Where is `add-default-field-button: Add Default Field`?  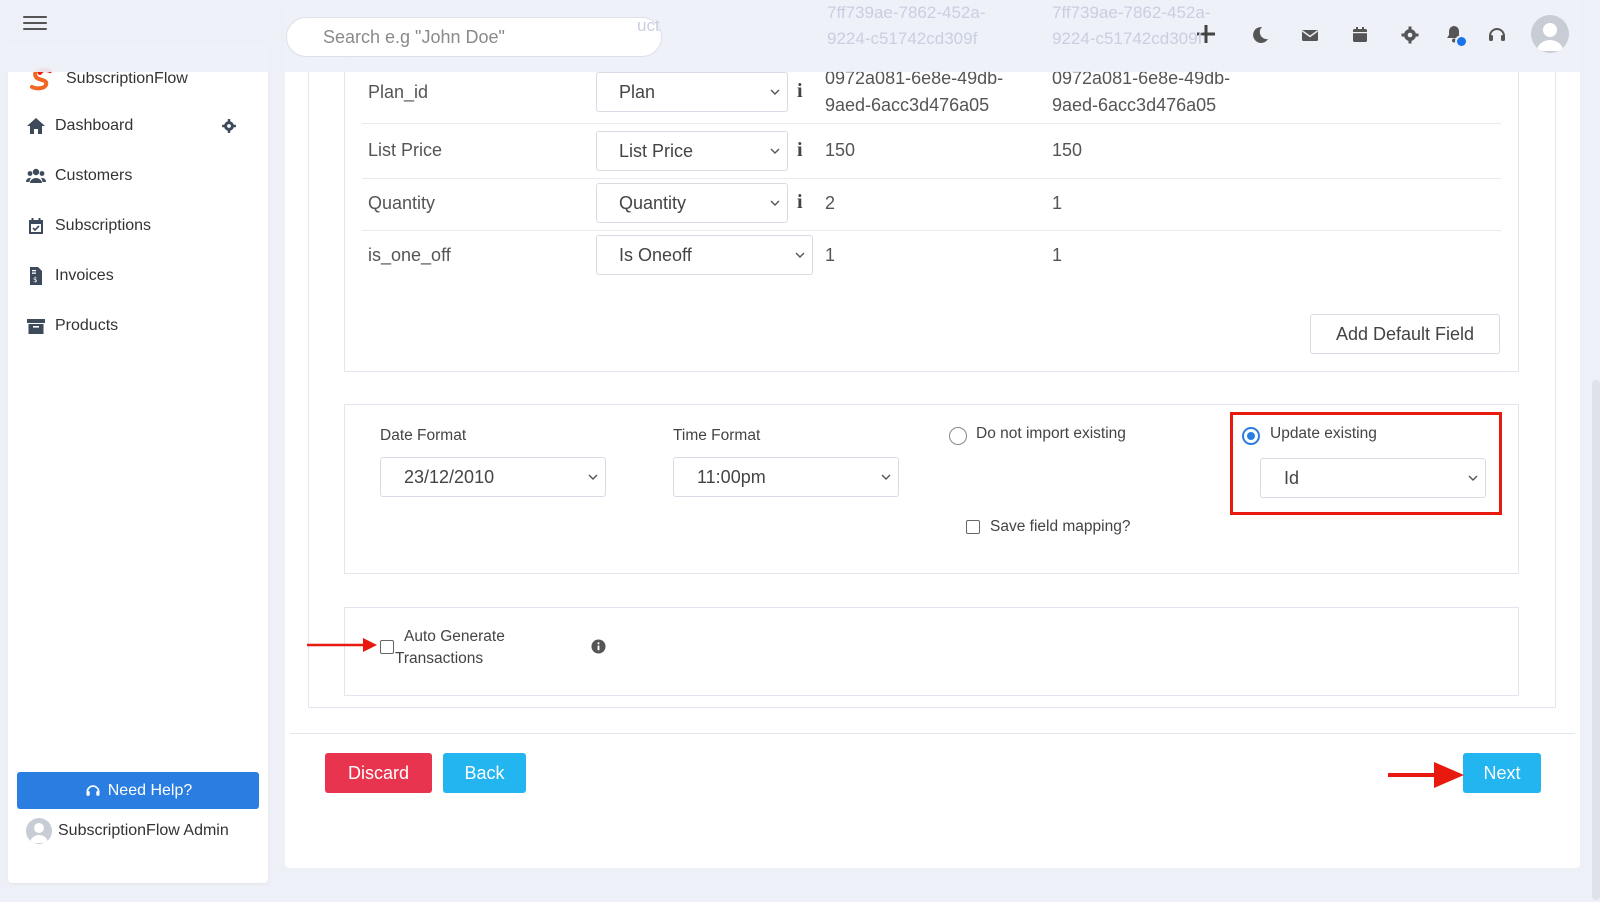
add-default-field-button: Add Default Field is located at coordinates (1405, 334).